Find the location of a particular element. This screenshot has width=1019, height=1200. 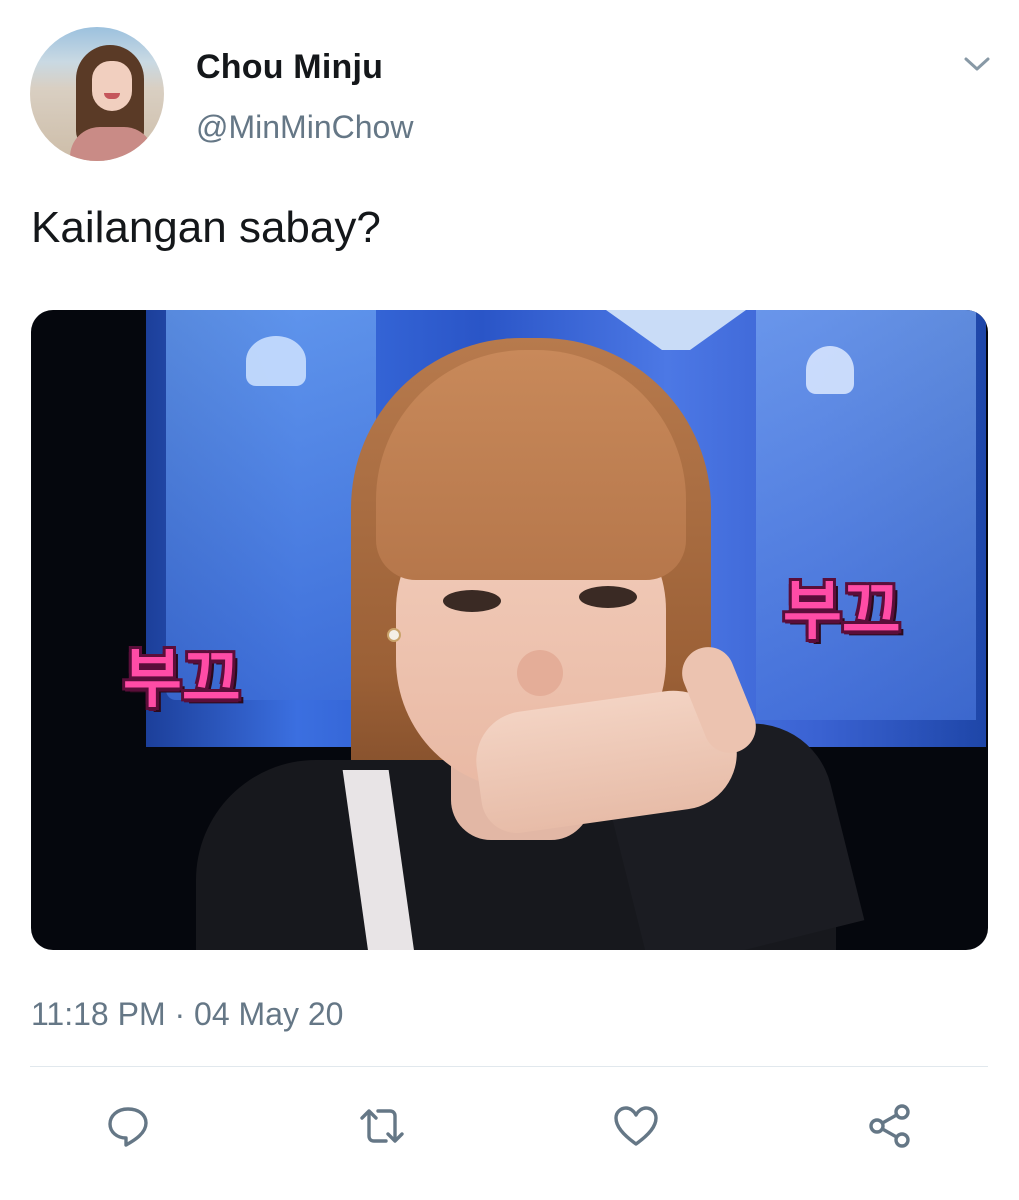

heart-icon is located at coordinates (636, 1126).